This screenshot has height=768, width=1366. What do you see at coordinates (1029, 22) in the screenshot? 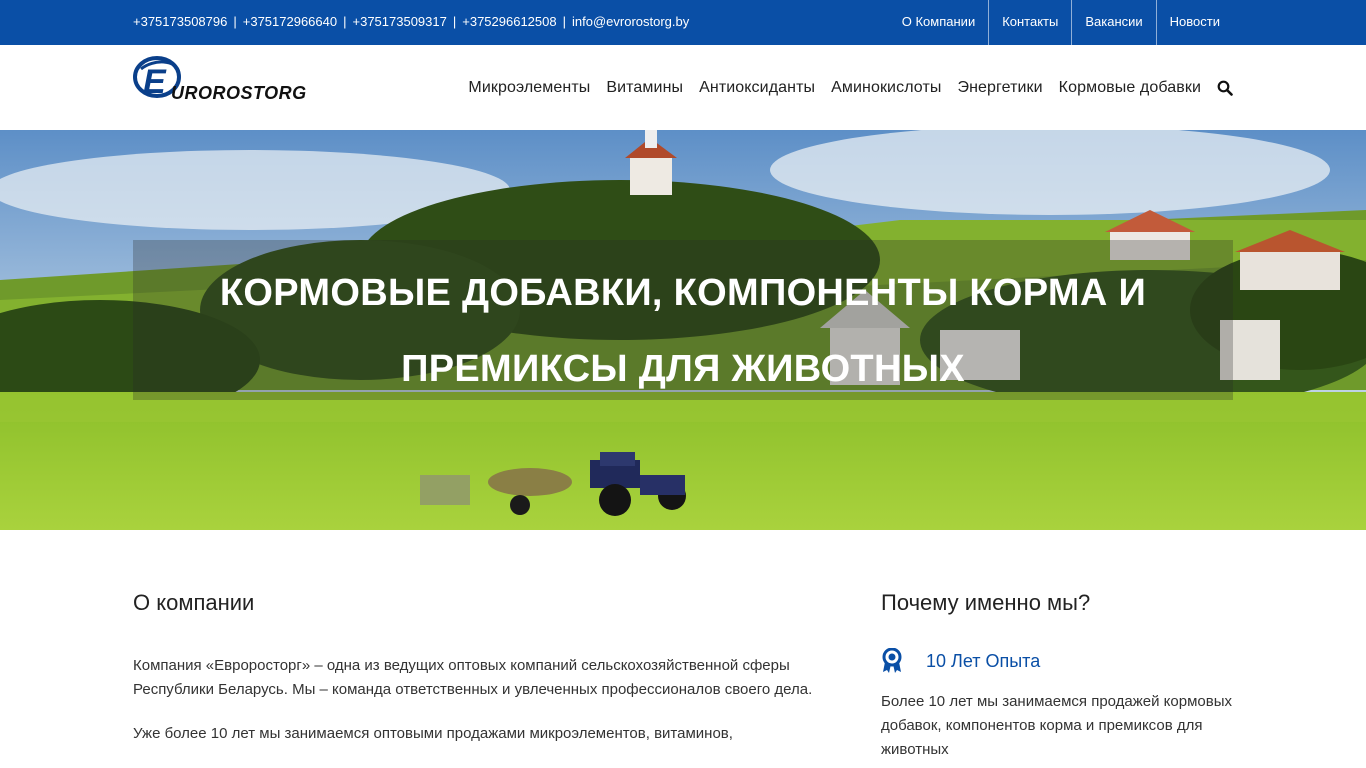
I see `top-nav-contacts: Контакты` at bounding box center [1029, 22].